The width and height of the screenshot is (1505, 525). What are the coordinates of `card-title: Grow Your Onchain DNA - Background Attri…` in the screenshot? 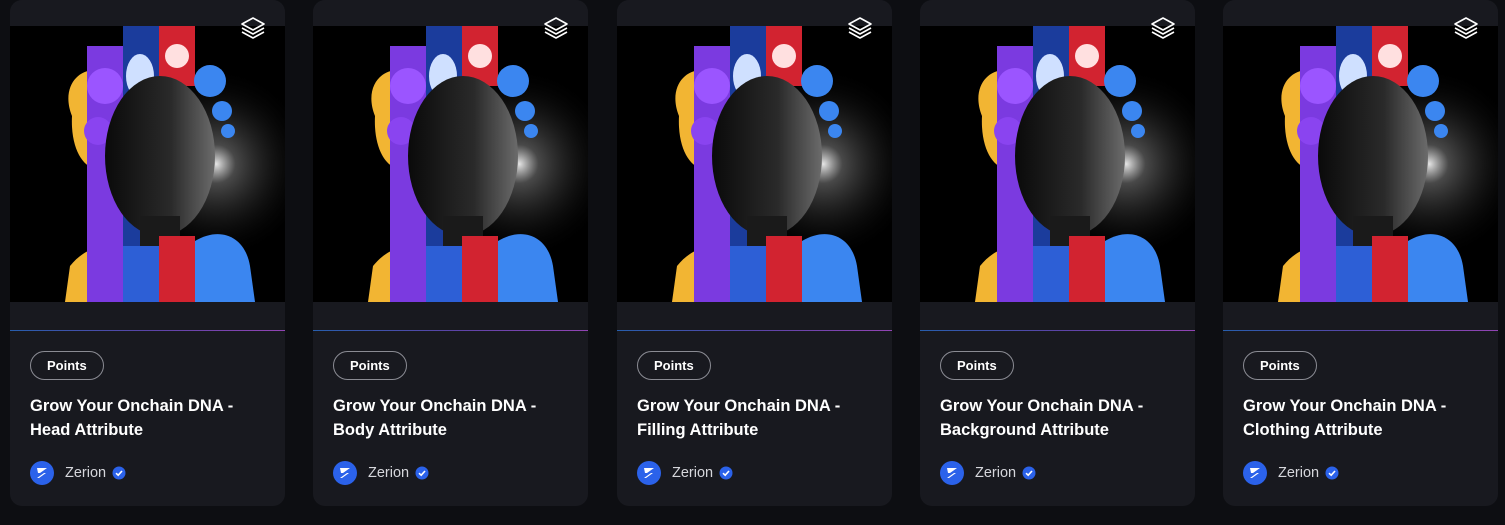 It's located at (1055, 418).